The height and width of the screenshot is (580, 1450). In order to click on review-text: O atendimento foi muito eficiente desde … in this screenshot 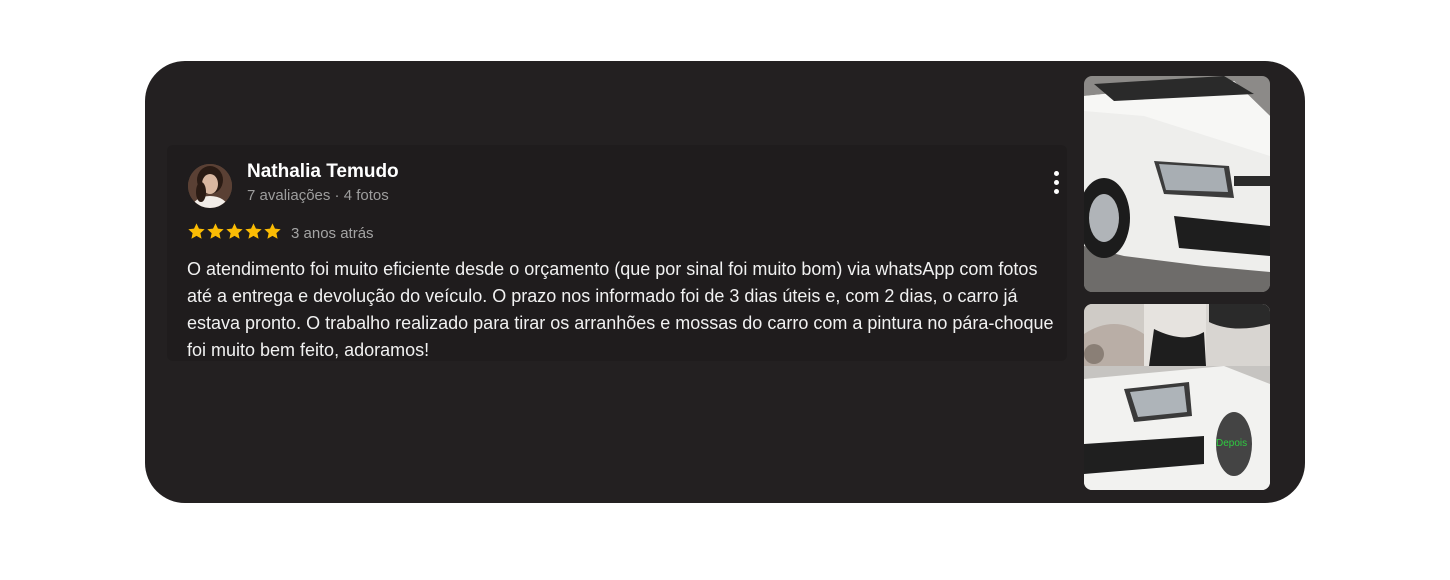, I will do `click(620, 309)`.